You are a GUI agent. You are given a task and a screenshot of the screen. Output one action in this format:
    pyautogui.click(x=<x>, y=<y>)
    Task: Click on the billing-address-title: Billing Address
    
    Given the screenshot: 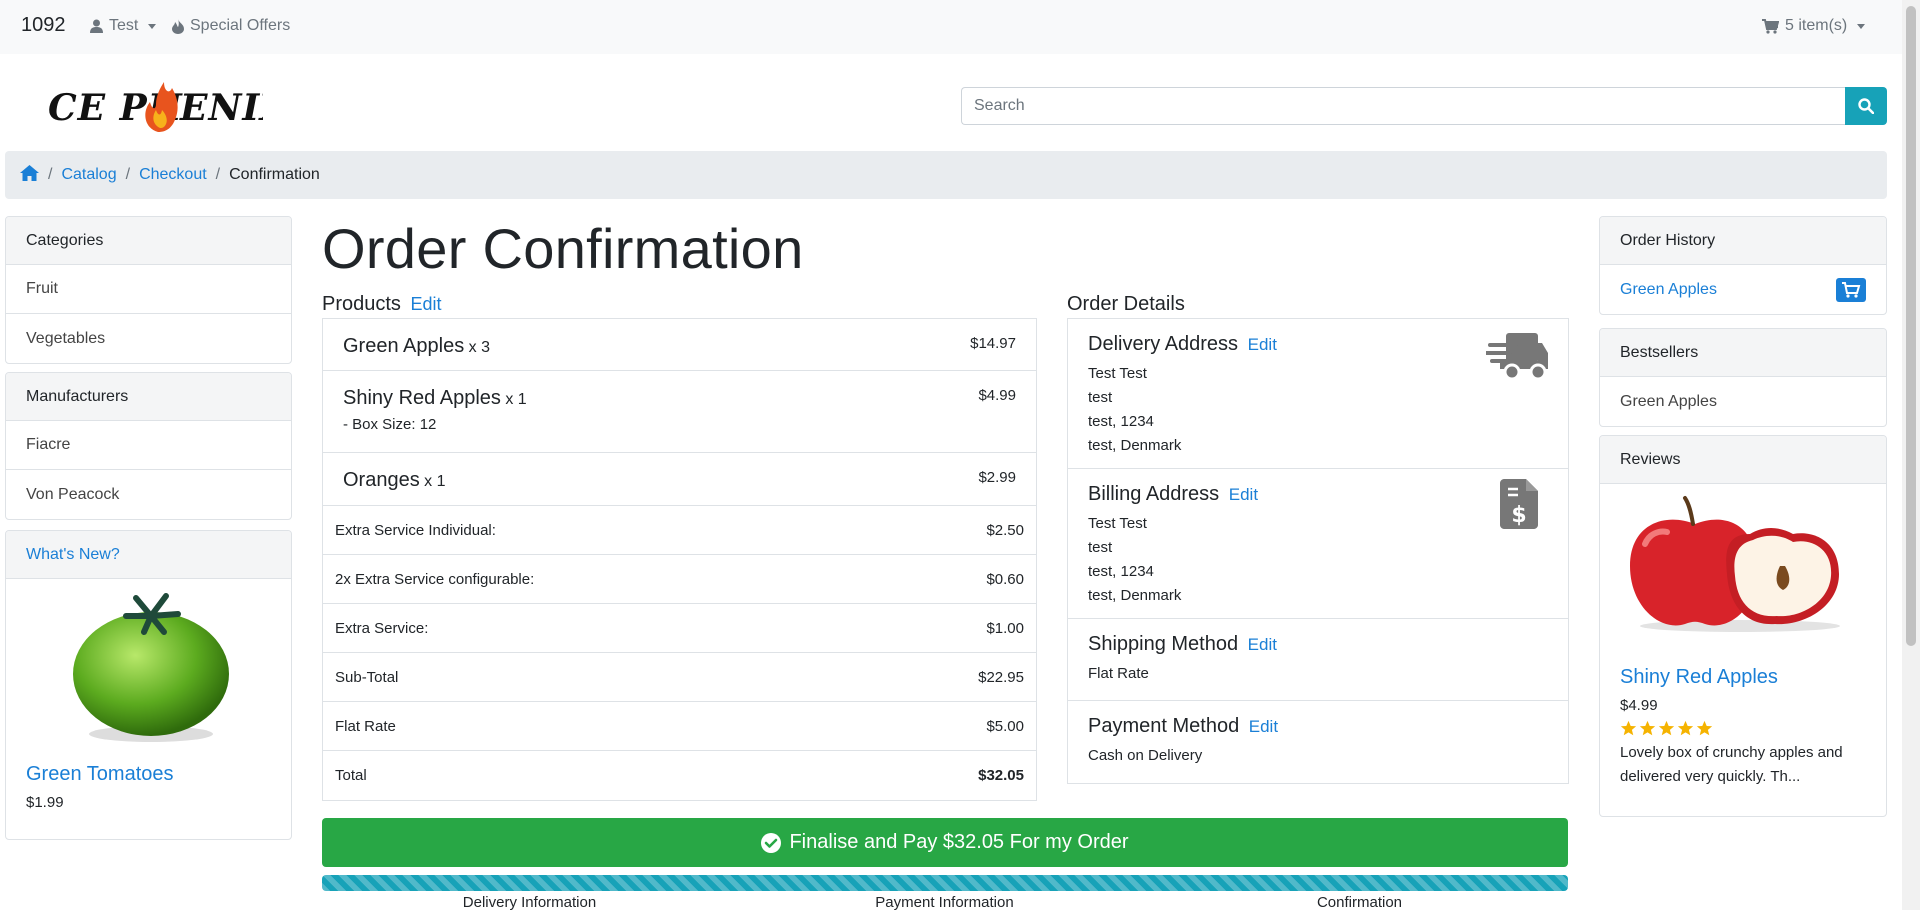 What is the action you would take?
    pyautogui.click(x=1154, y=494)
    